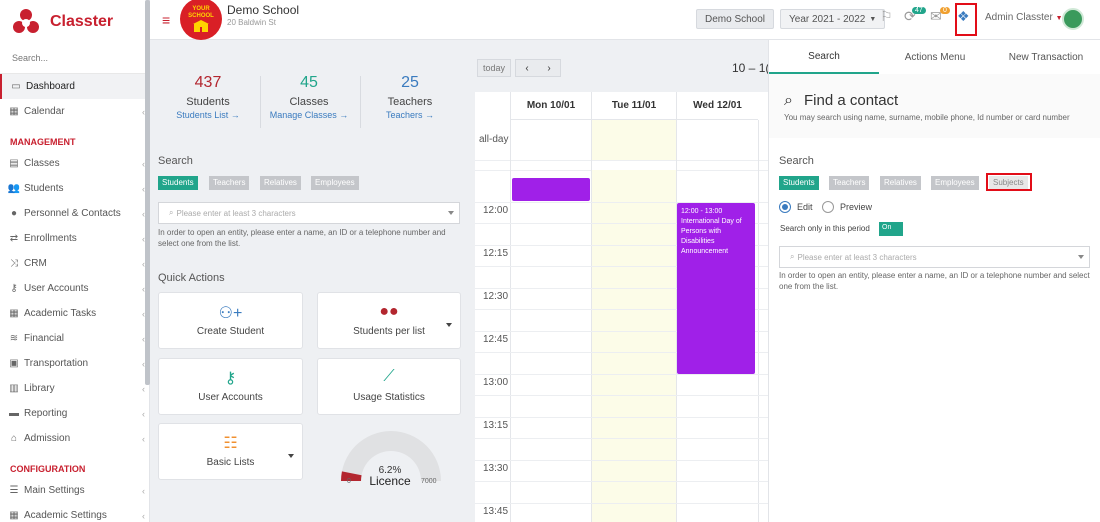 The width and height of the screenshot is (1100, 522). I want to click on chart-line-icon: ⟋, so click(389, 376).